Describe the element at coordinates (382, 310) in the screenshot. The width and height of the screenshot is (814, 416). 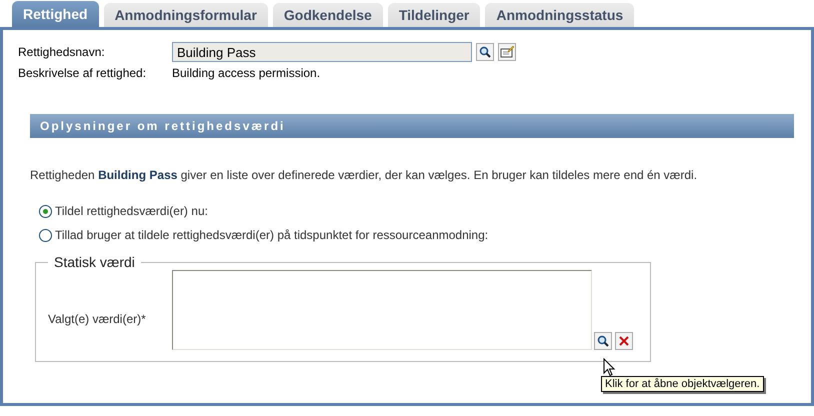
I see `values-field` at that location.